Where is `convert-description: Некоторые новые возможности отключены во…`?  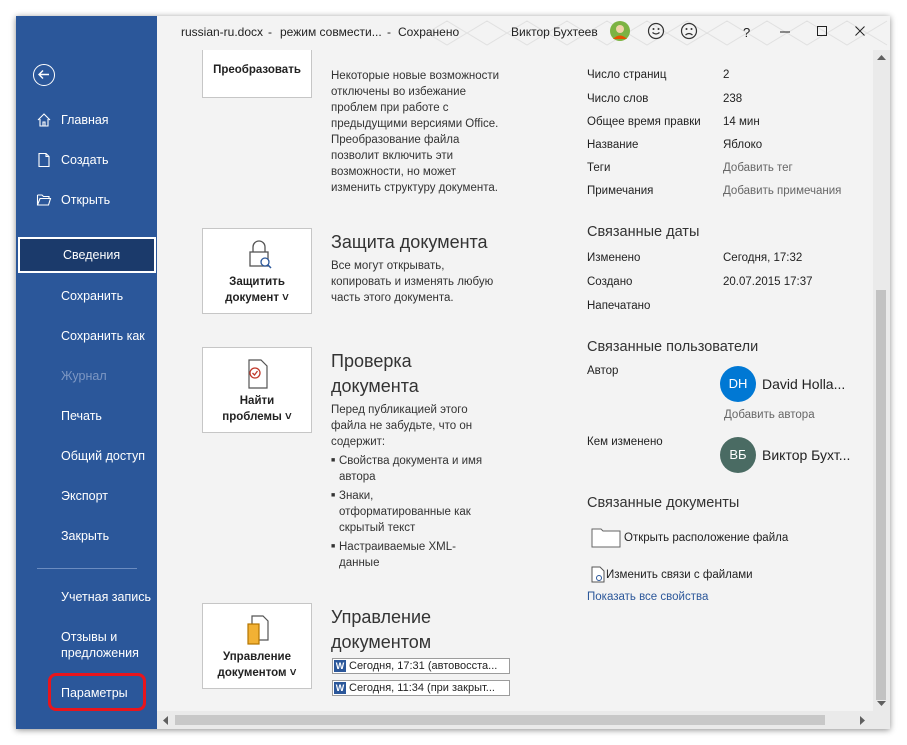
convert-description: Некоторые новые возможности отключены во… is located at coordinates (415, 132).